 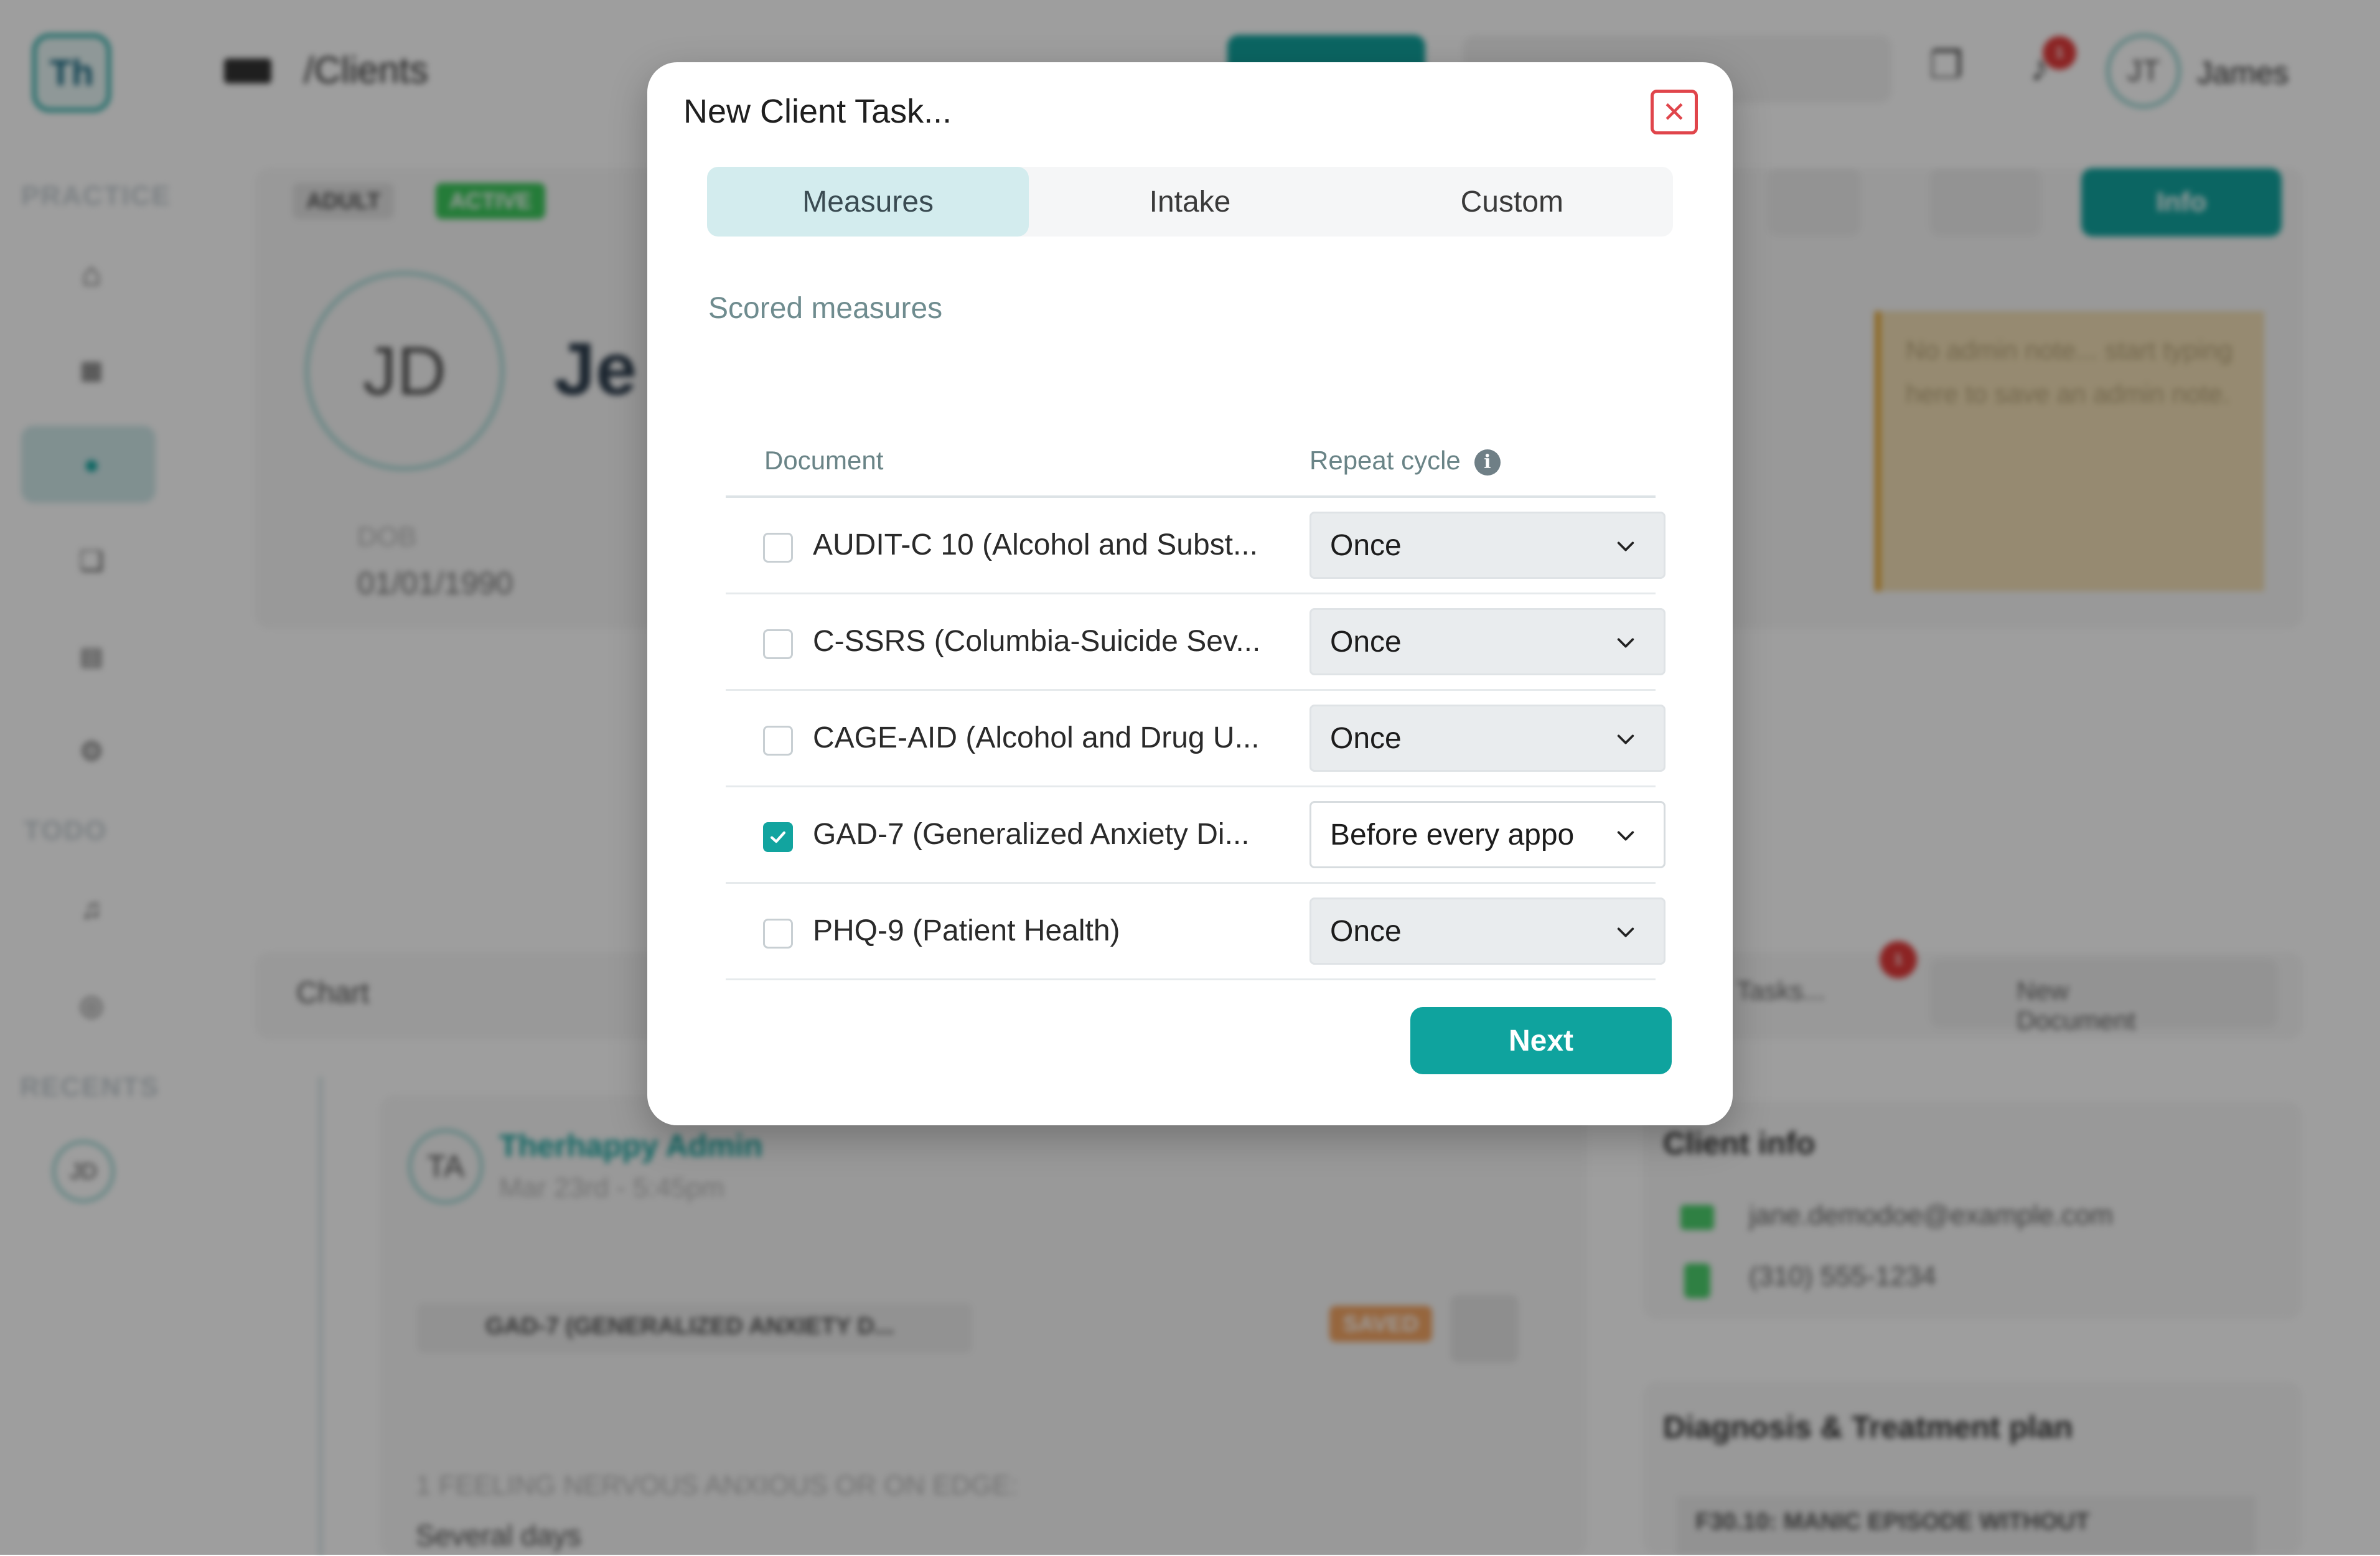 I want to click on checkmark-icon, so click(x=778, y=837).